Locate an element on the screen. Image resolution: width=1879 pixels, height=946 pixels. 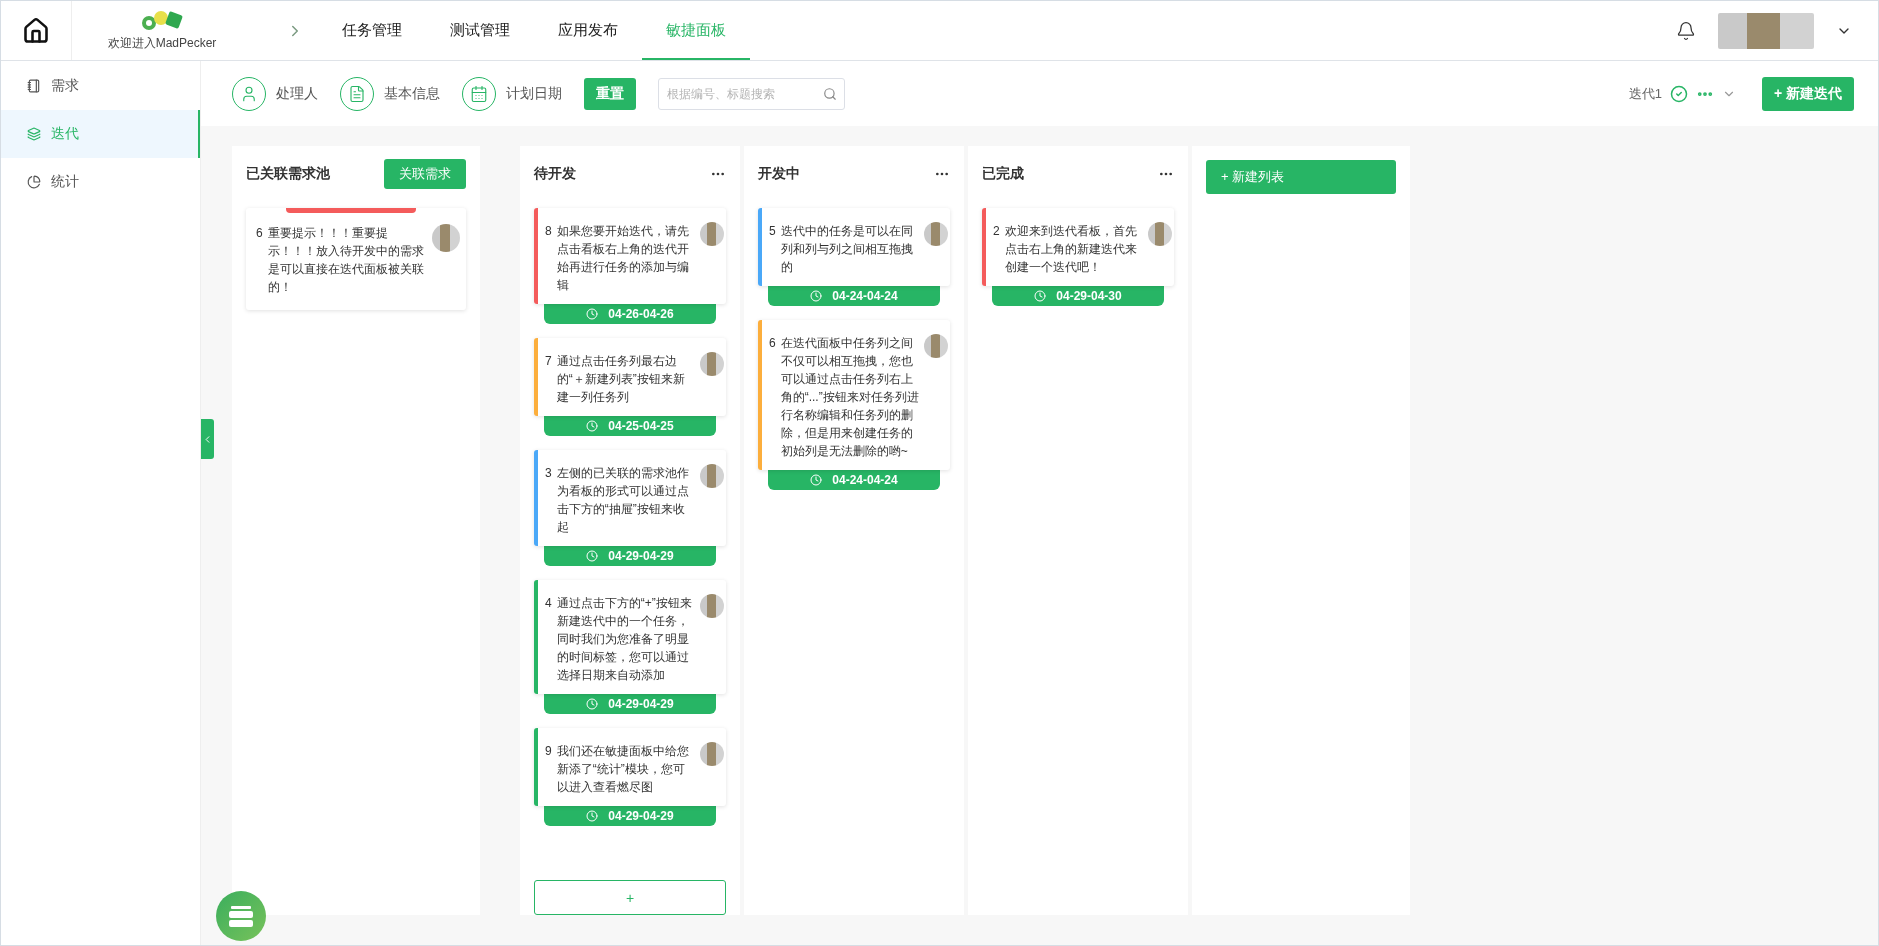
pie-chart-icon is located at coordinates (34, 182).